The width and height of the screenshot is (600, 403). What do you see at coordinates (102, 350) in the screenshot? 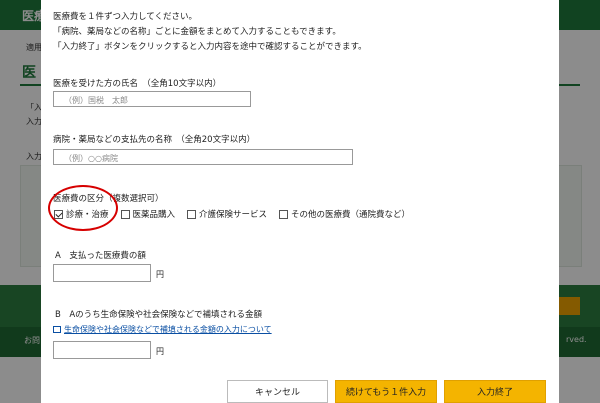
I see `amount-reimbursed-input` at bounding box center [102, 350].